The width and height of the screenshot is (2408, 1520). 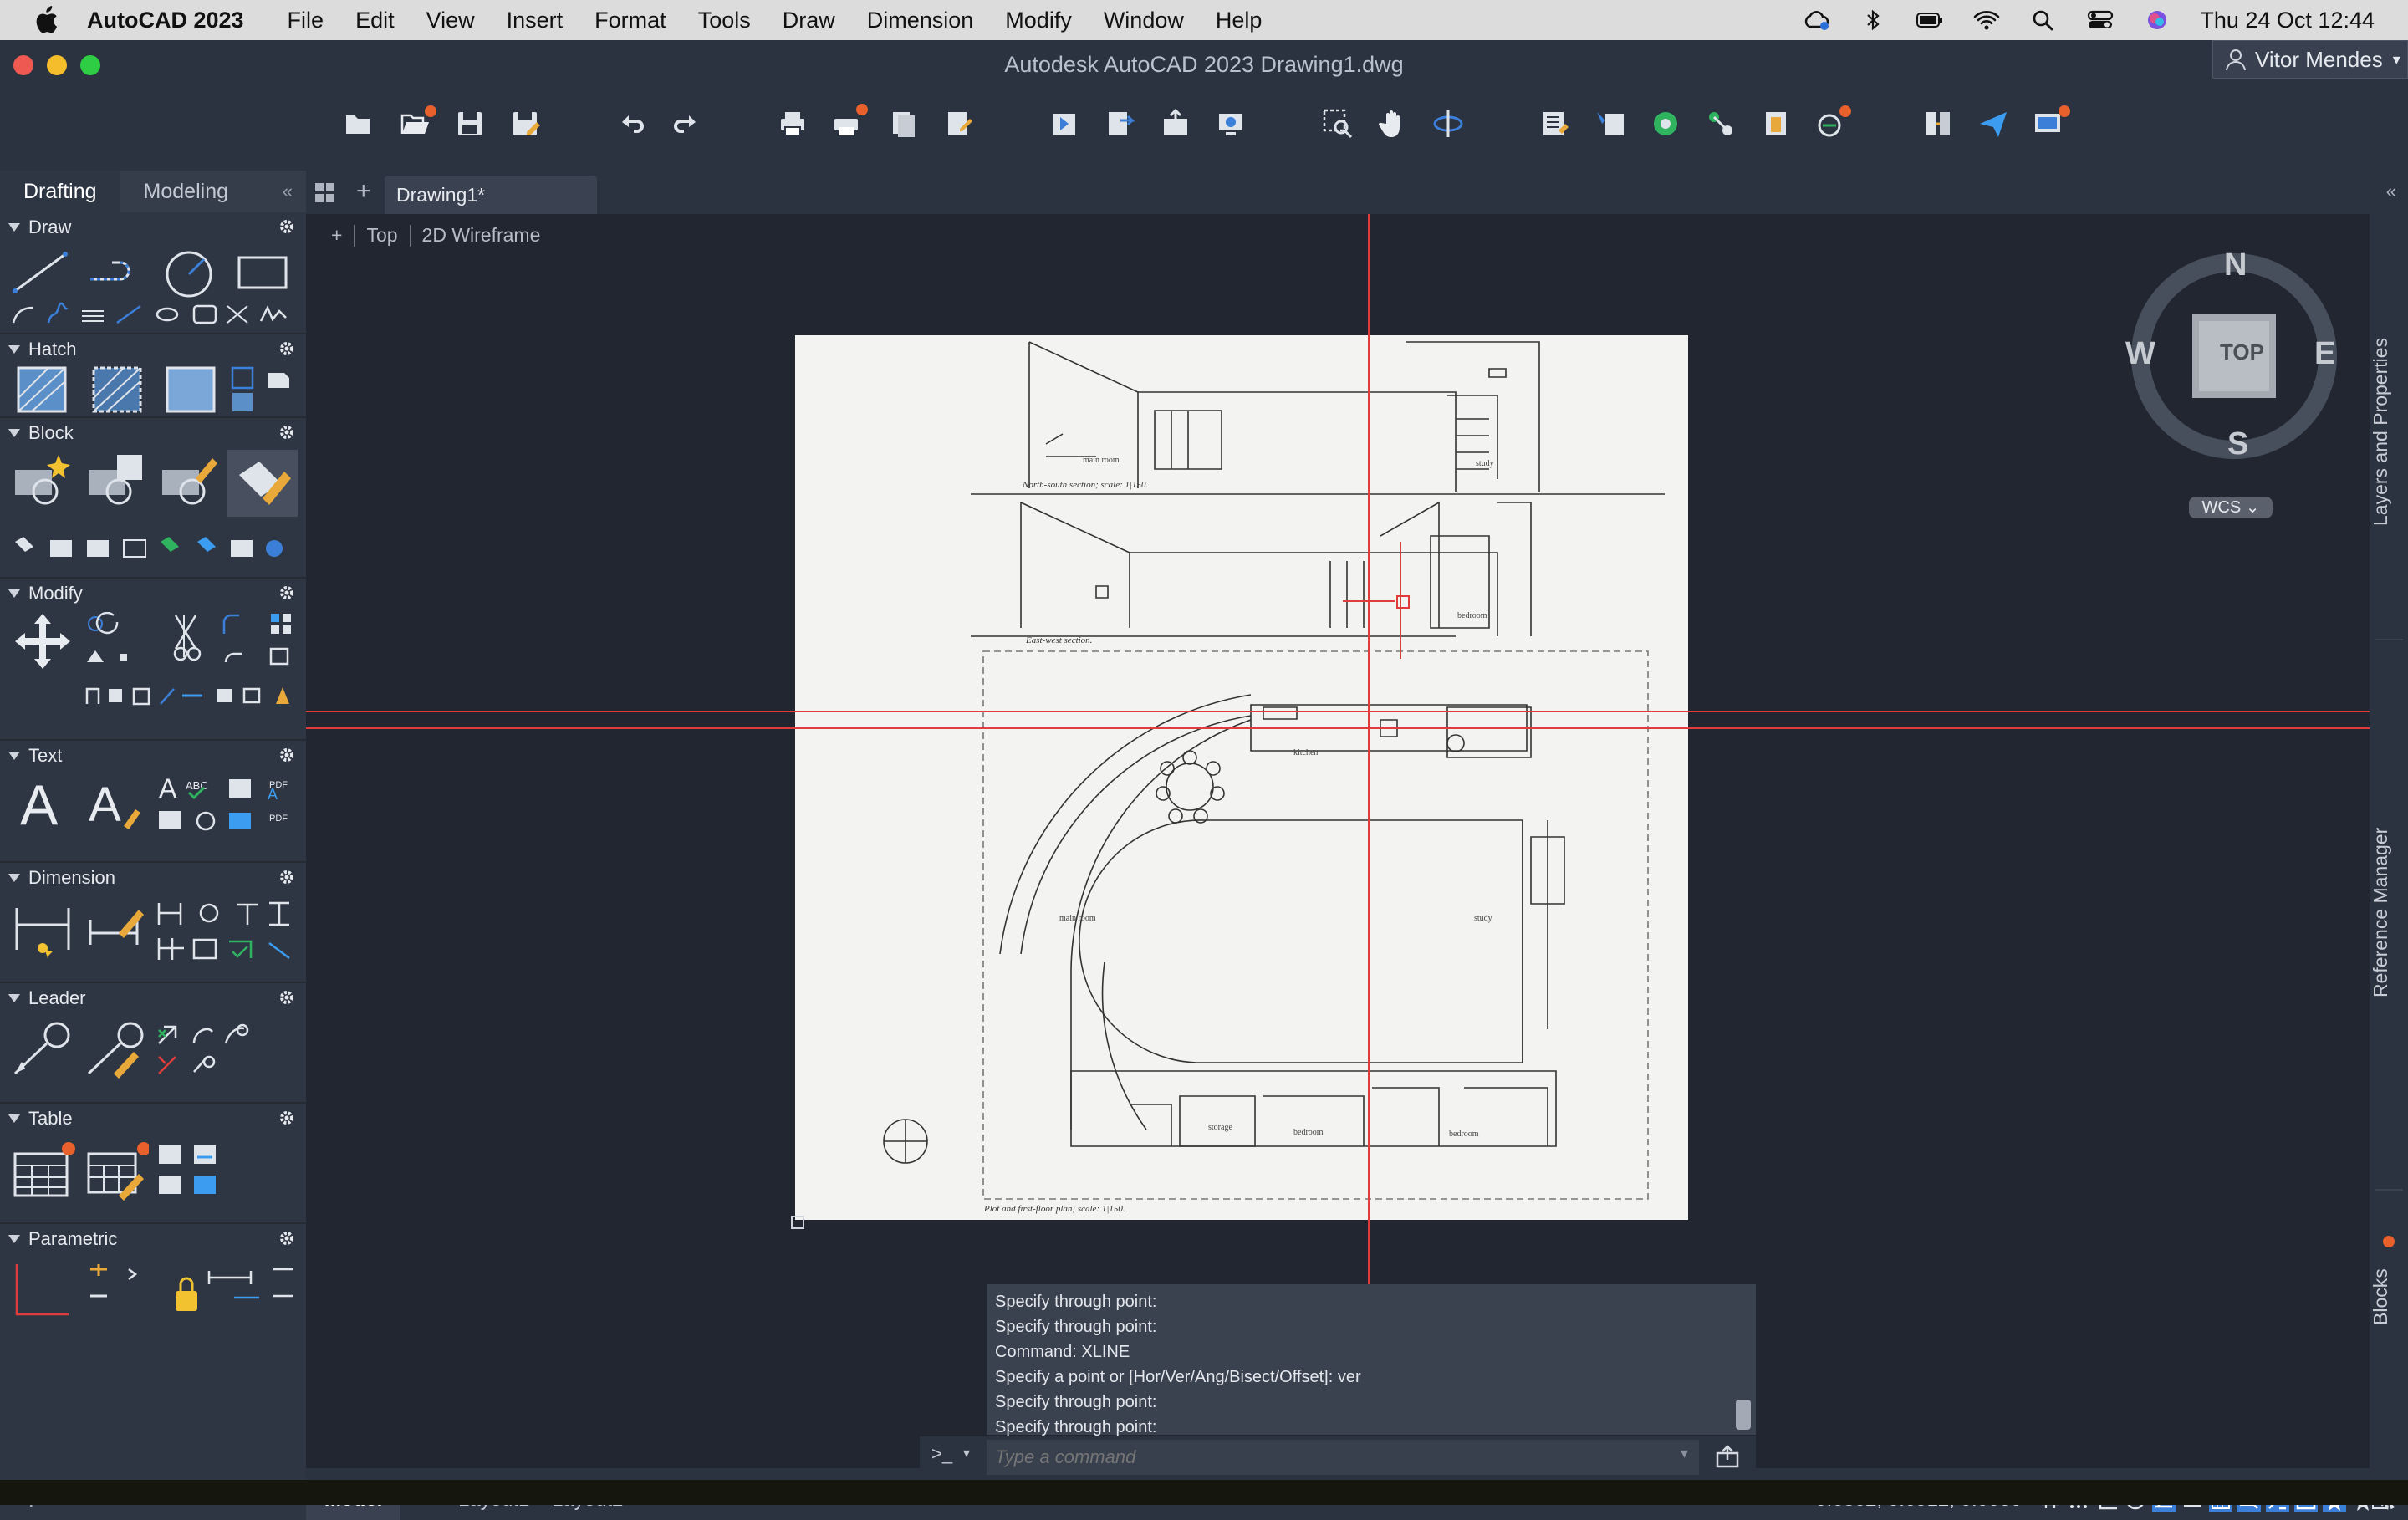 I want to click on new-drawing-button, so click(x=358, y=123).